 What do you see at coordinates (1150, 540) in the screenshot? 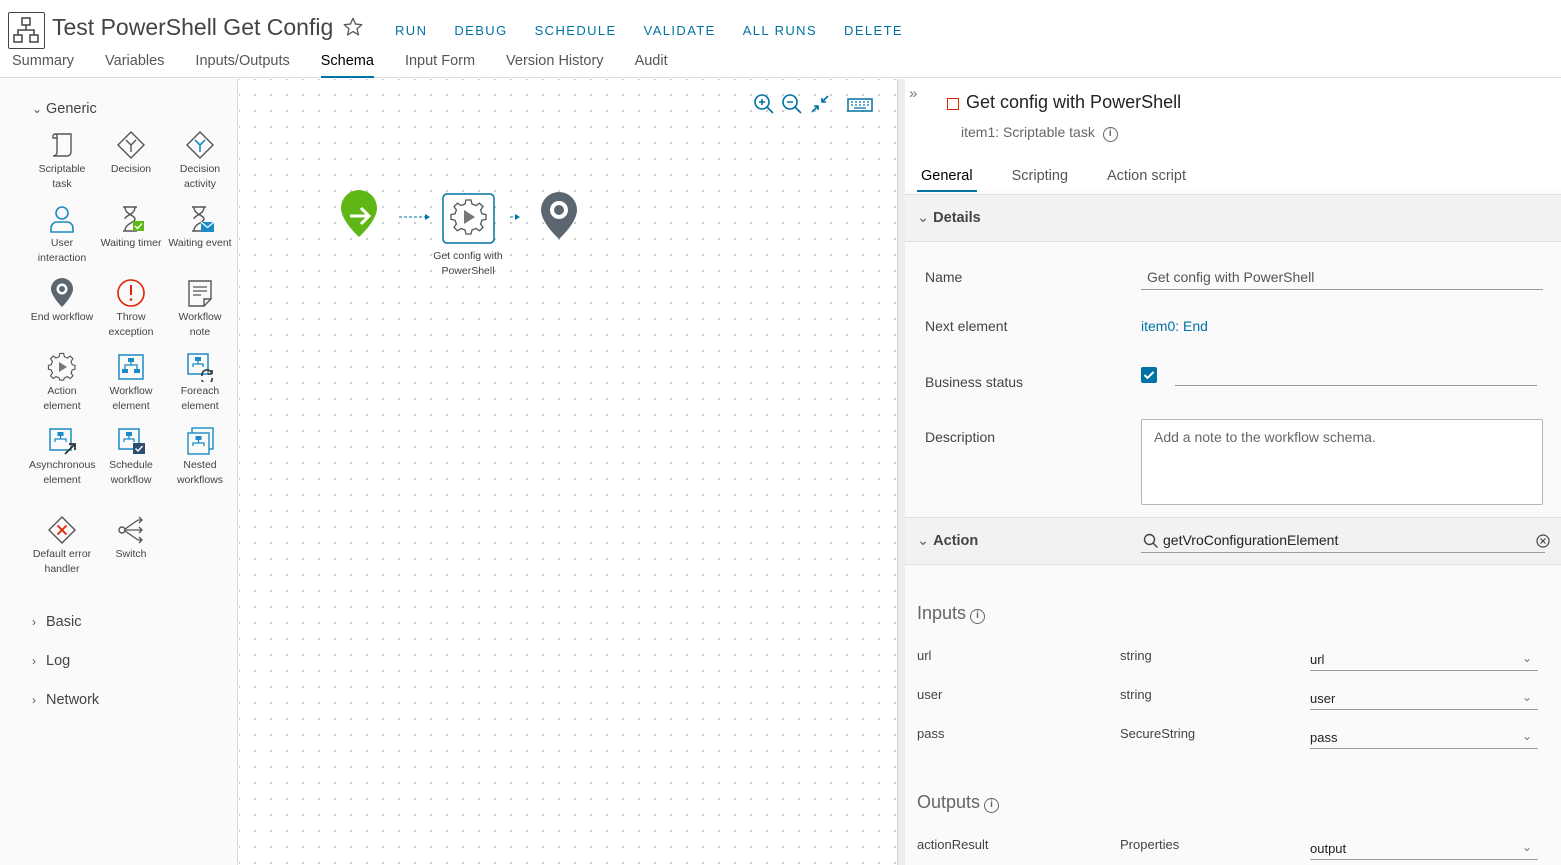
I see `search-icon` at bounding box center [1150, 540].